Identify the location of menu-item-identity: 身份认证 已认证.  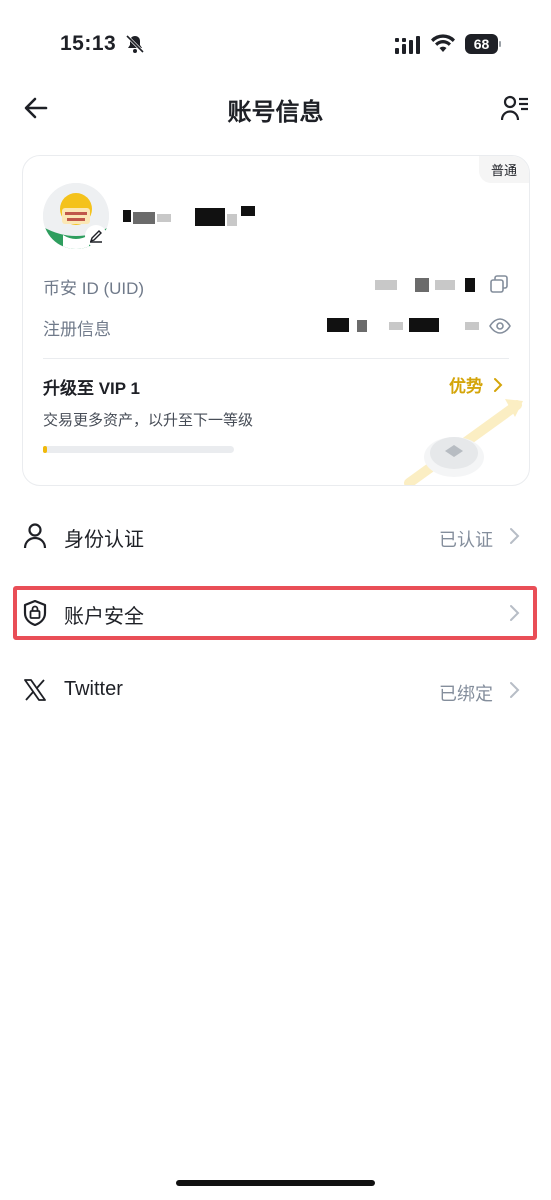
(275, 536).